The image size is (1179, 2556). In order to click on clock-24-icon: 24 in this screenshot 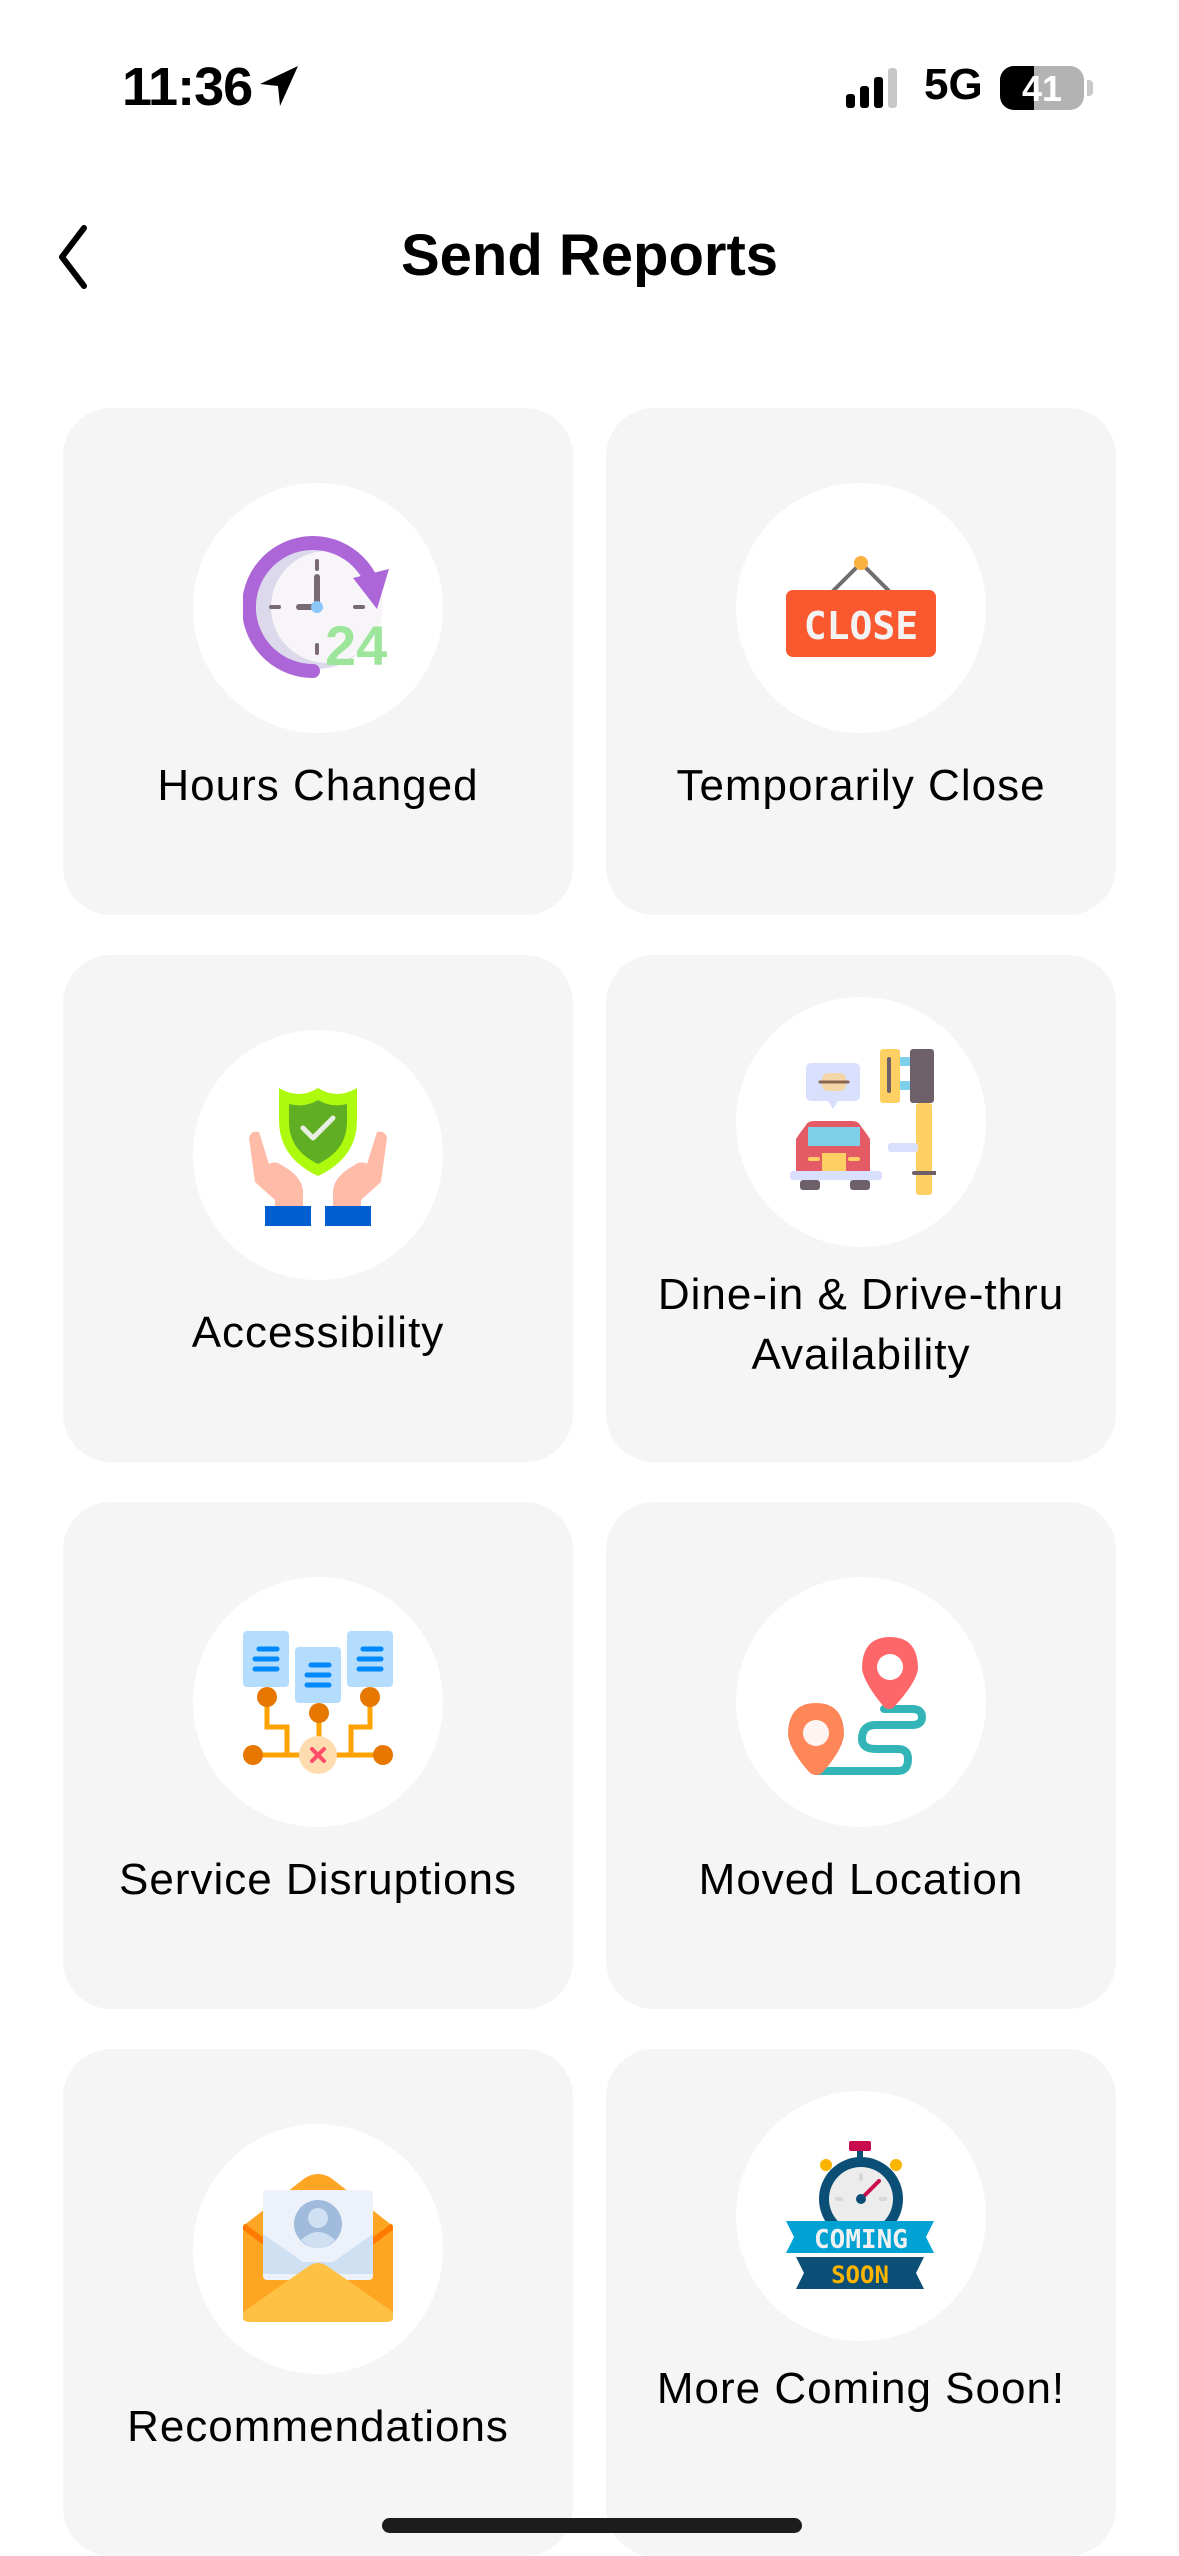, I will do `click(316, 607)`.